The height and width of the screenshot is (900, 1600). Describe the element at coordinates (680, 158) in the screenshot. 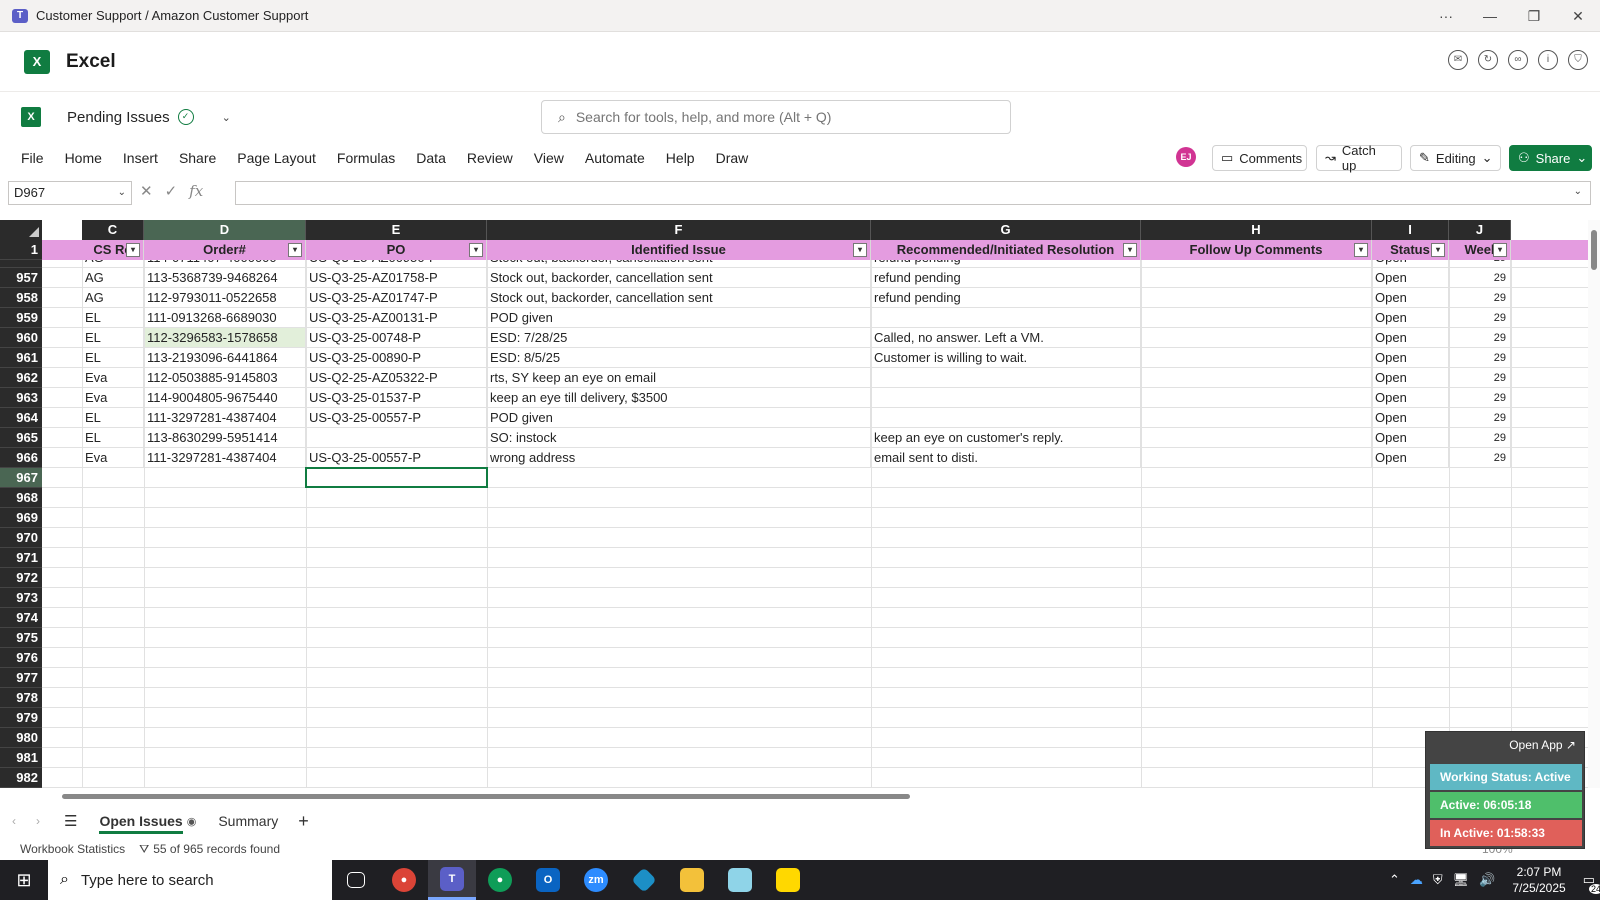

I see `tab-help: Help` at that location.